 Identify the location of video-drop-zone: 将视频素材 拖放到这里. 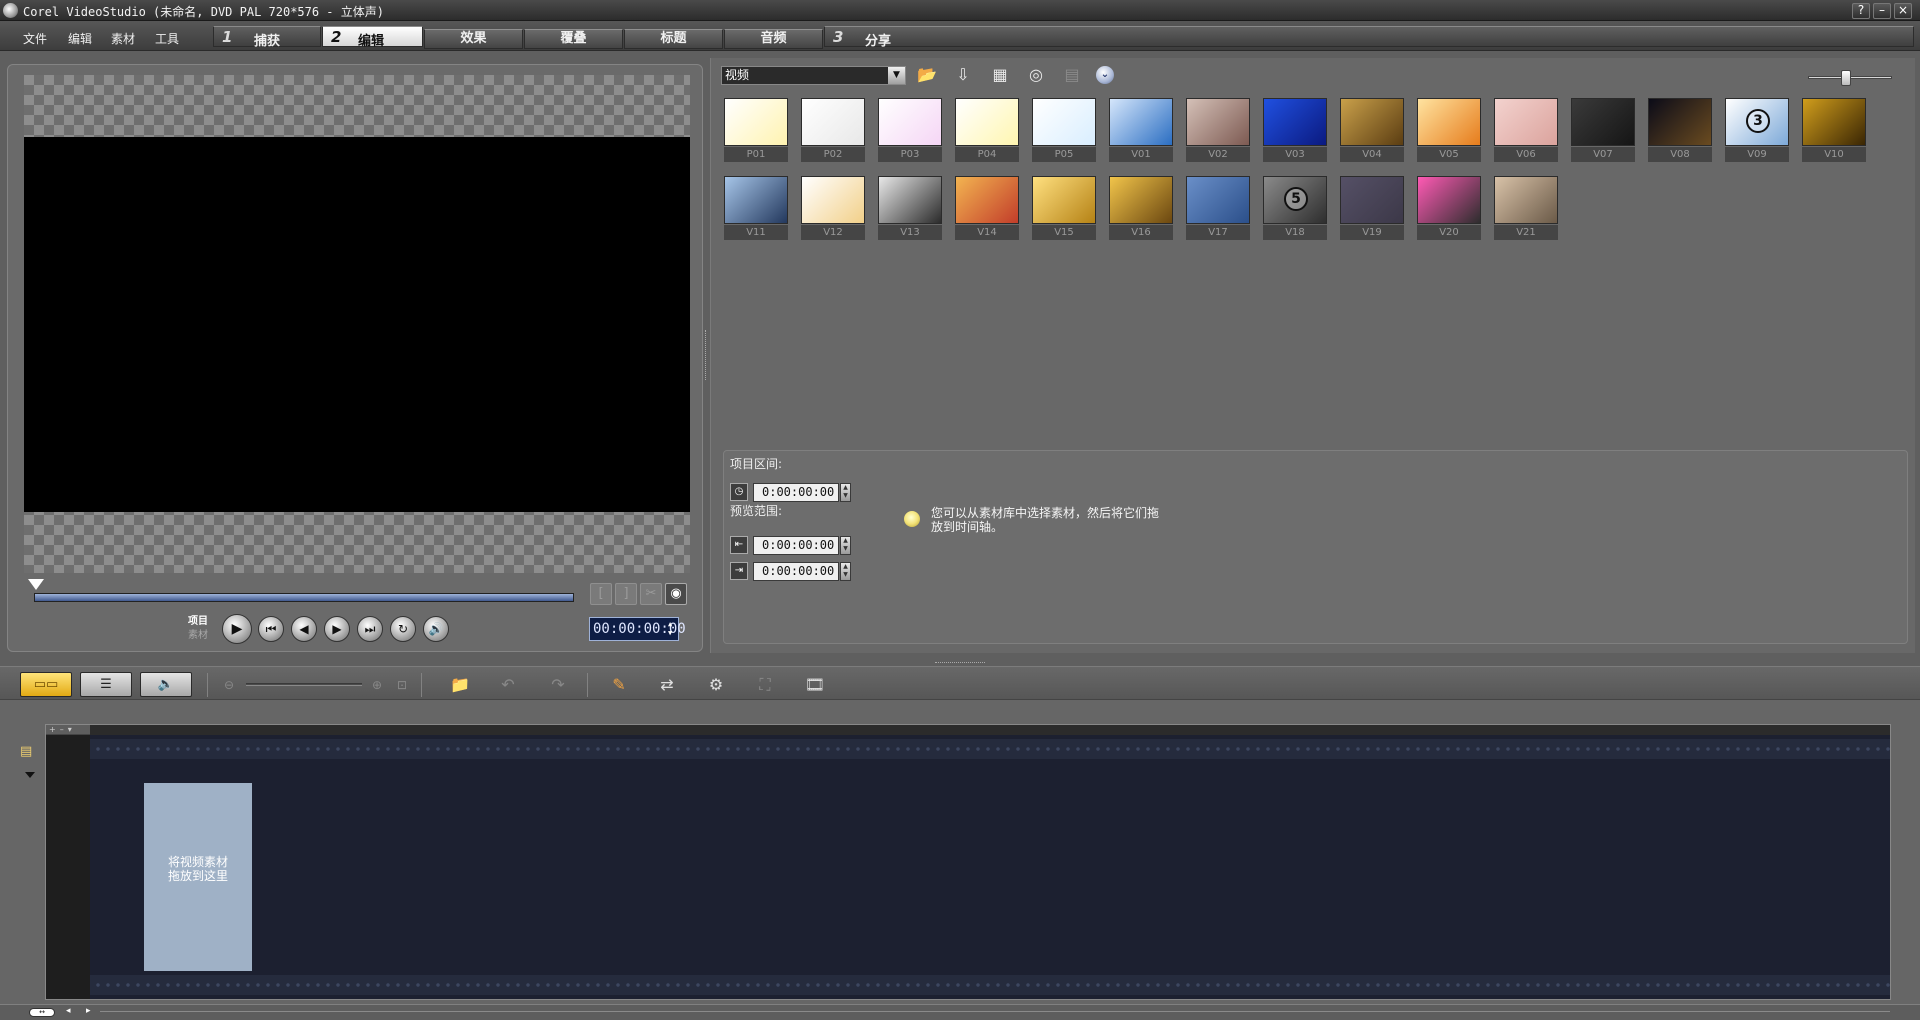
(198, 877).